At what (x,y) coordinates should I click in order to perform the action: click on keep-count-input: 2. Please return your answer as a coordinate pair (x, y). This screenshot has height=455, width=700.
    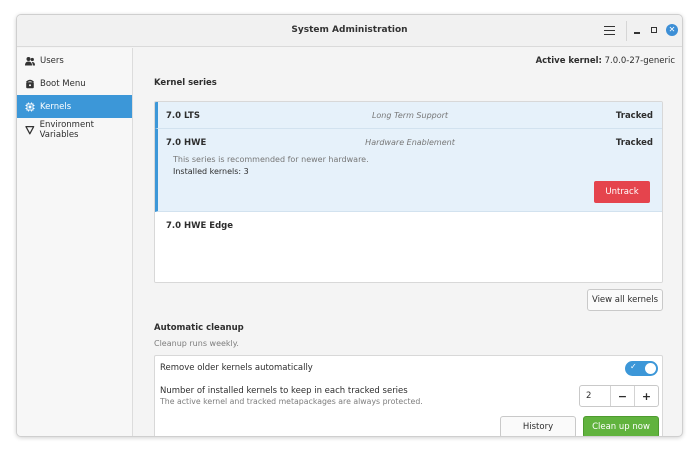
    Looking at the image, I should click on (595, 396).